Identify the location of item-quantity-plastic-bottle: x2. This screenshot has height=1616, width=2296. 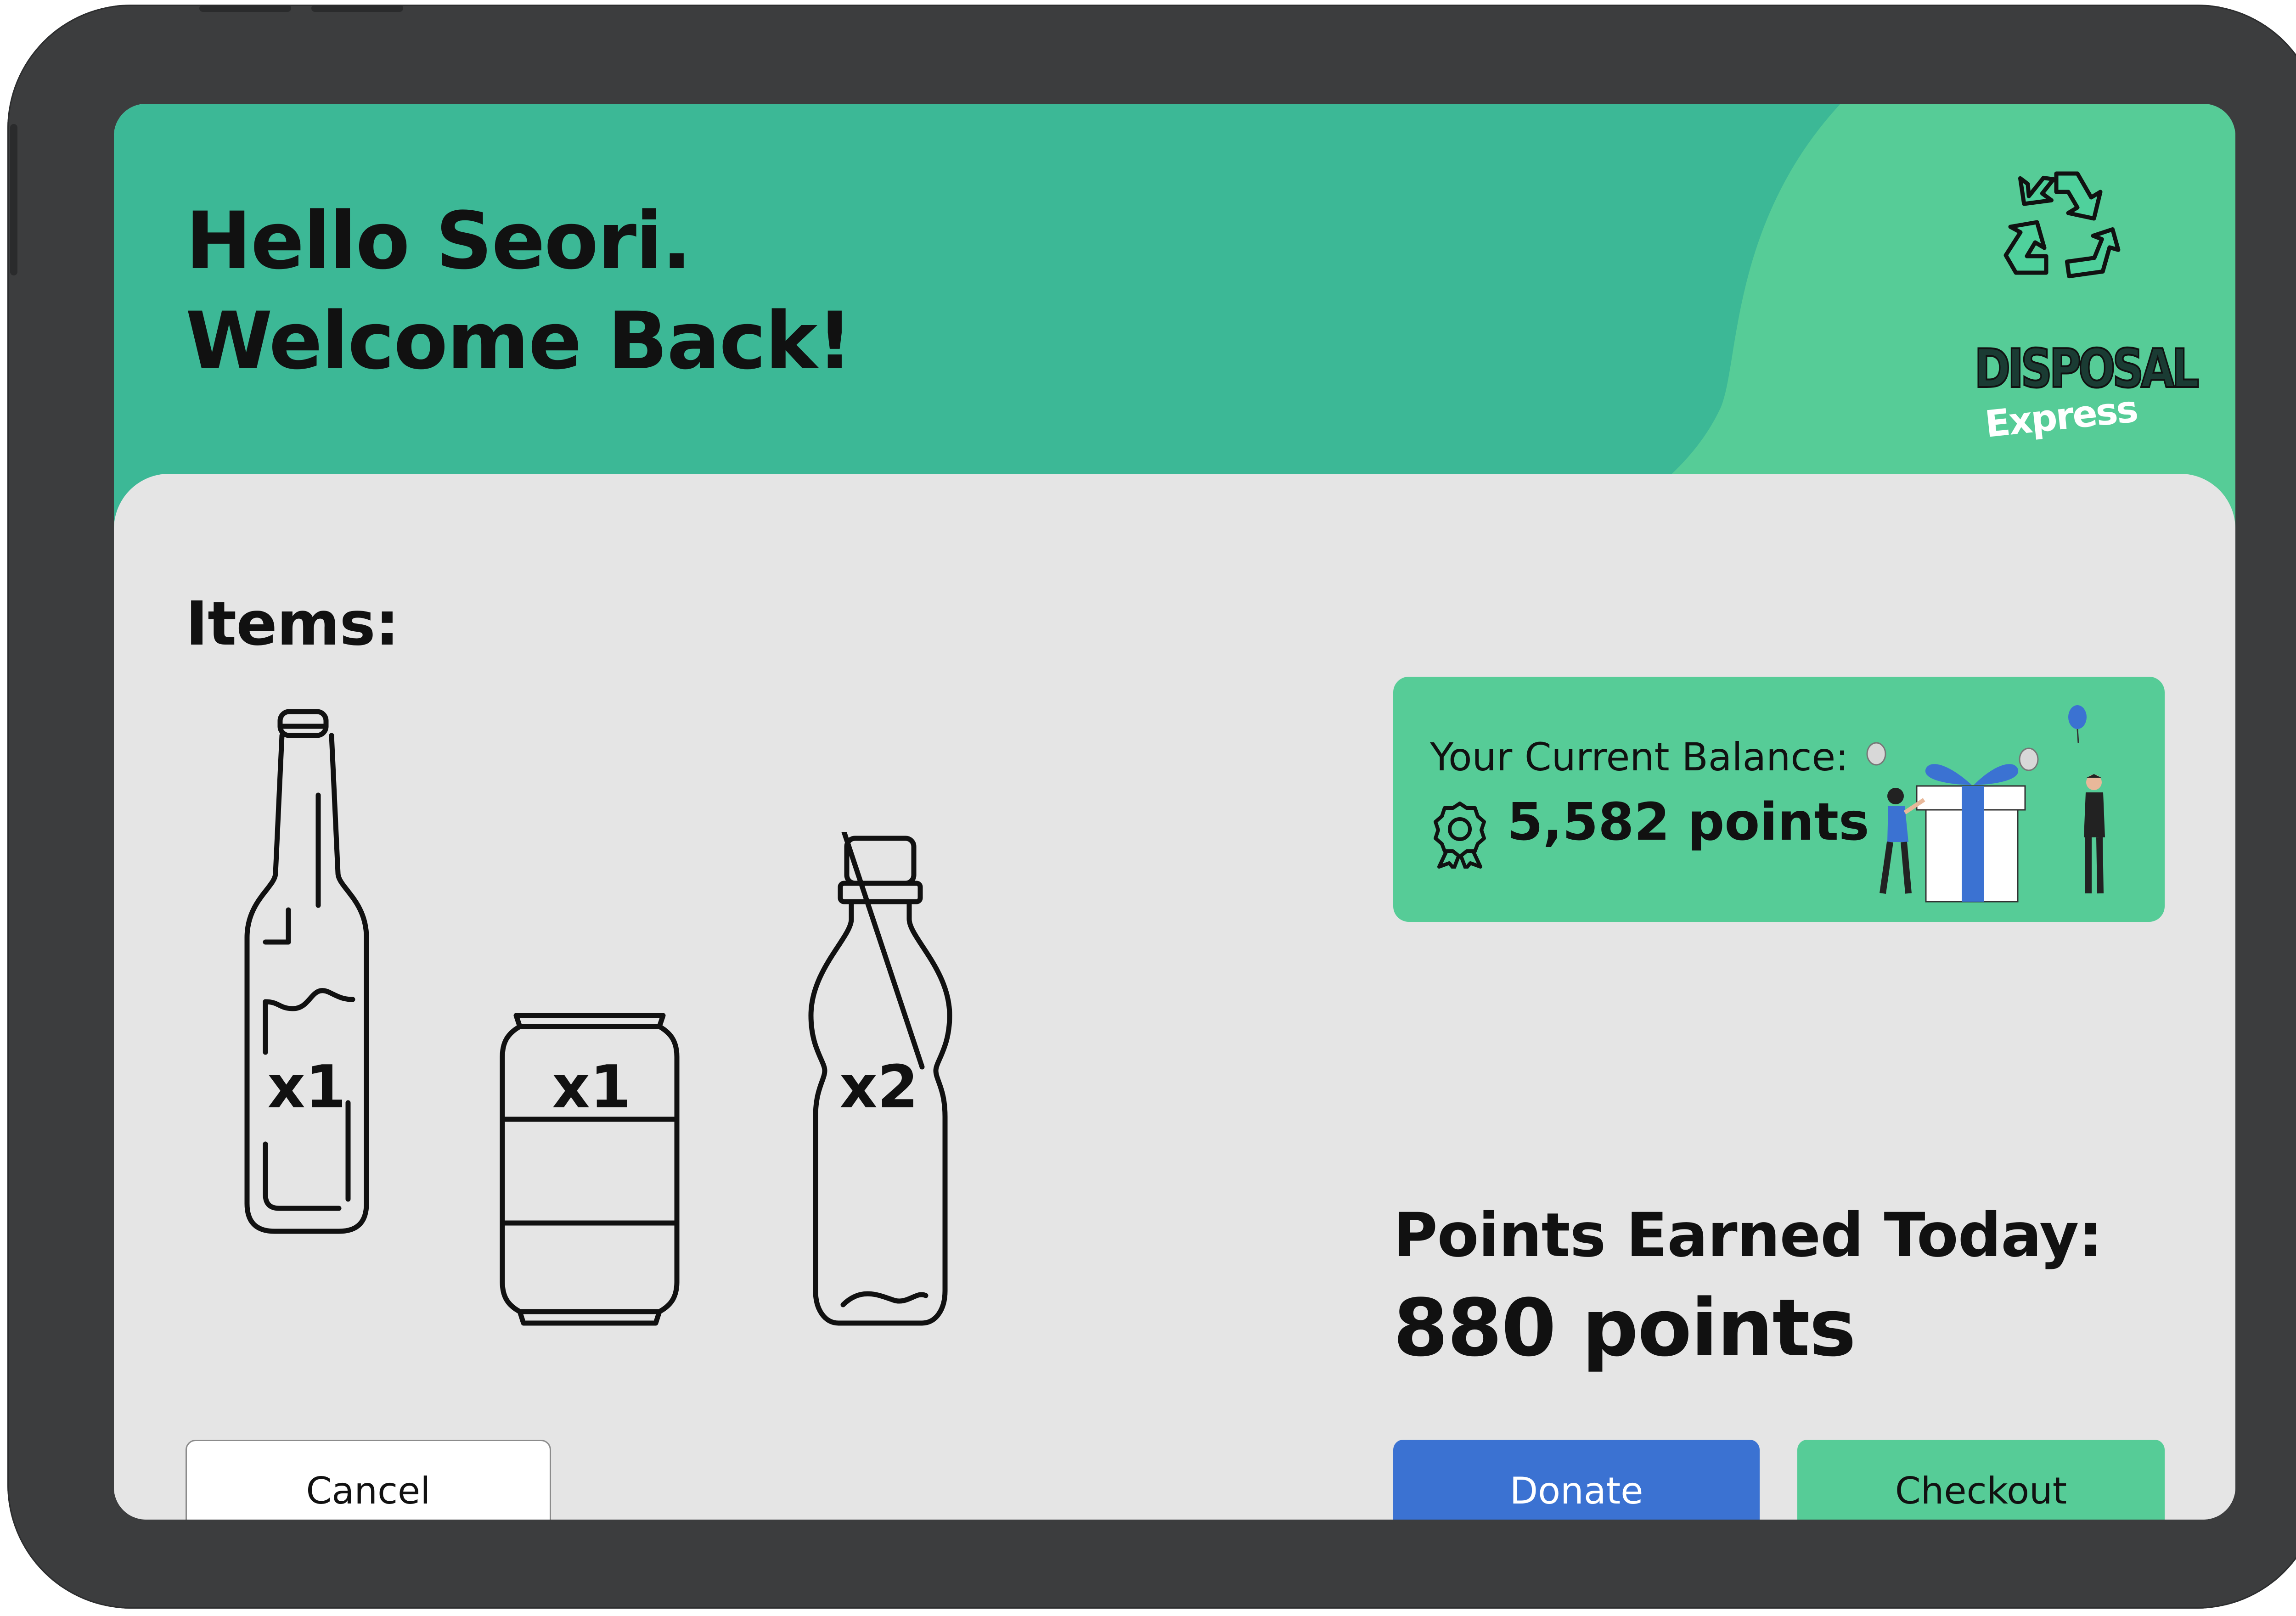
(878, 1088).